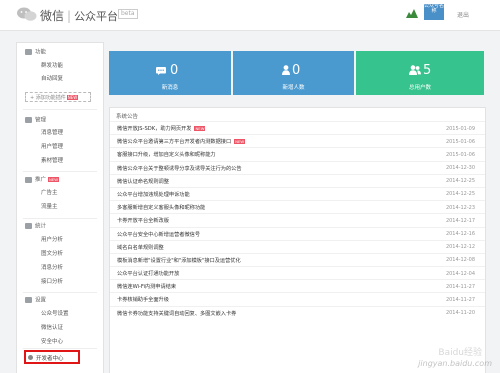 This screenshot has height=373, width=500. Describe the element at coordinates (52, 79) in the screenshot. I see `sidebar-item-auto-reply: 自动回复` at that location.